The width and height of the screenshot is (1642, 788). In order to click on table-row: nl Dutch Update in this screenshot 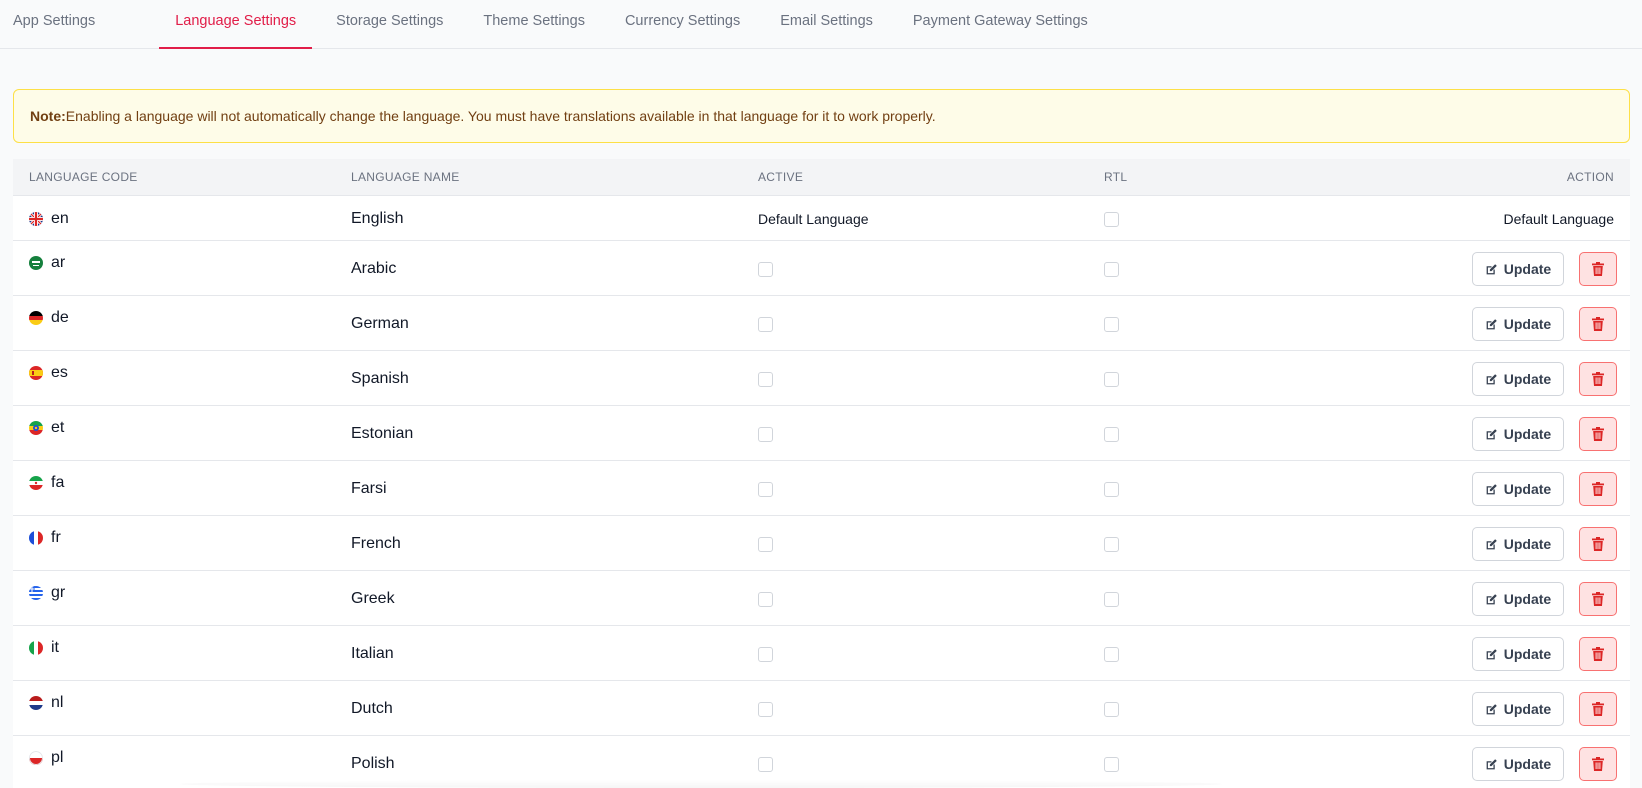, I will do `click(821, 707)`.